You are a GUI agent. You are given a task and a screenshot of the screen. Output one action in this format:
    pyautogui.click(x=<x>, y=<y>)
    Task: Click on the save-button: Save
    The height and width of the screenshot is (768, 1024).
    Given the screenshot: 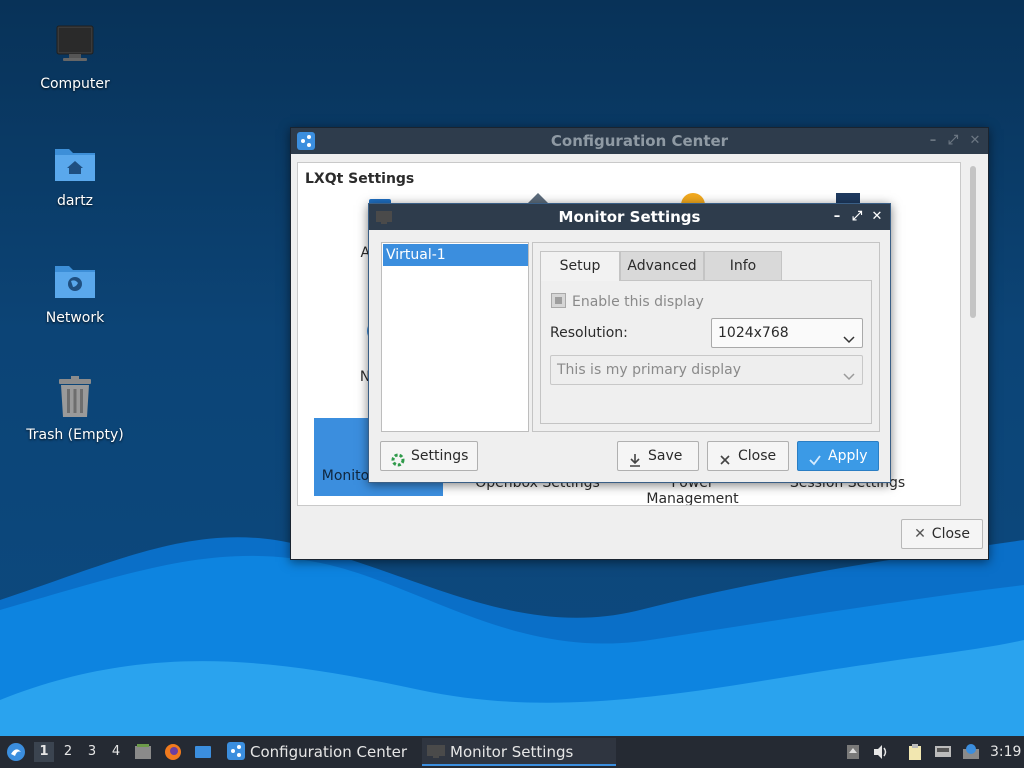 What is the action you would take?
    pyautogui.click(x=658, y=456)
    